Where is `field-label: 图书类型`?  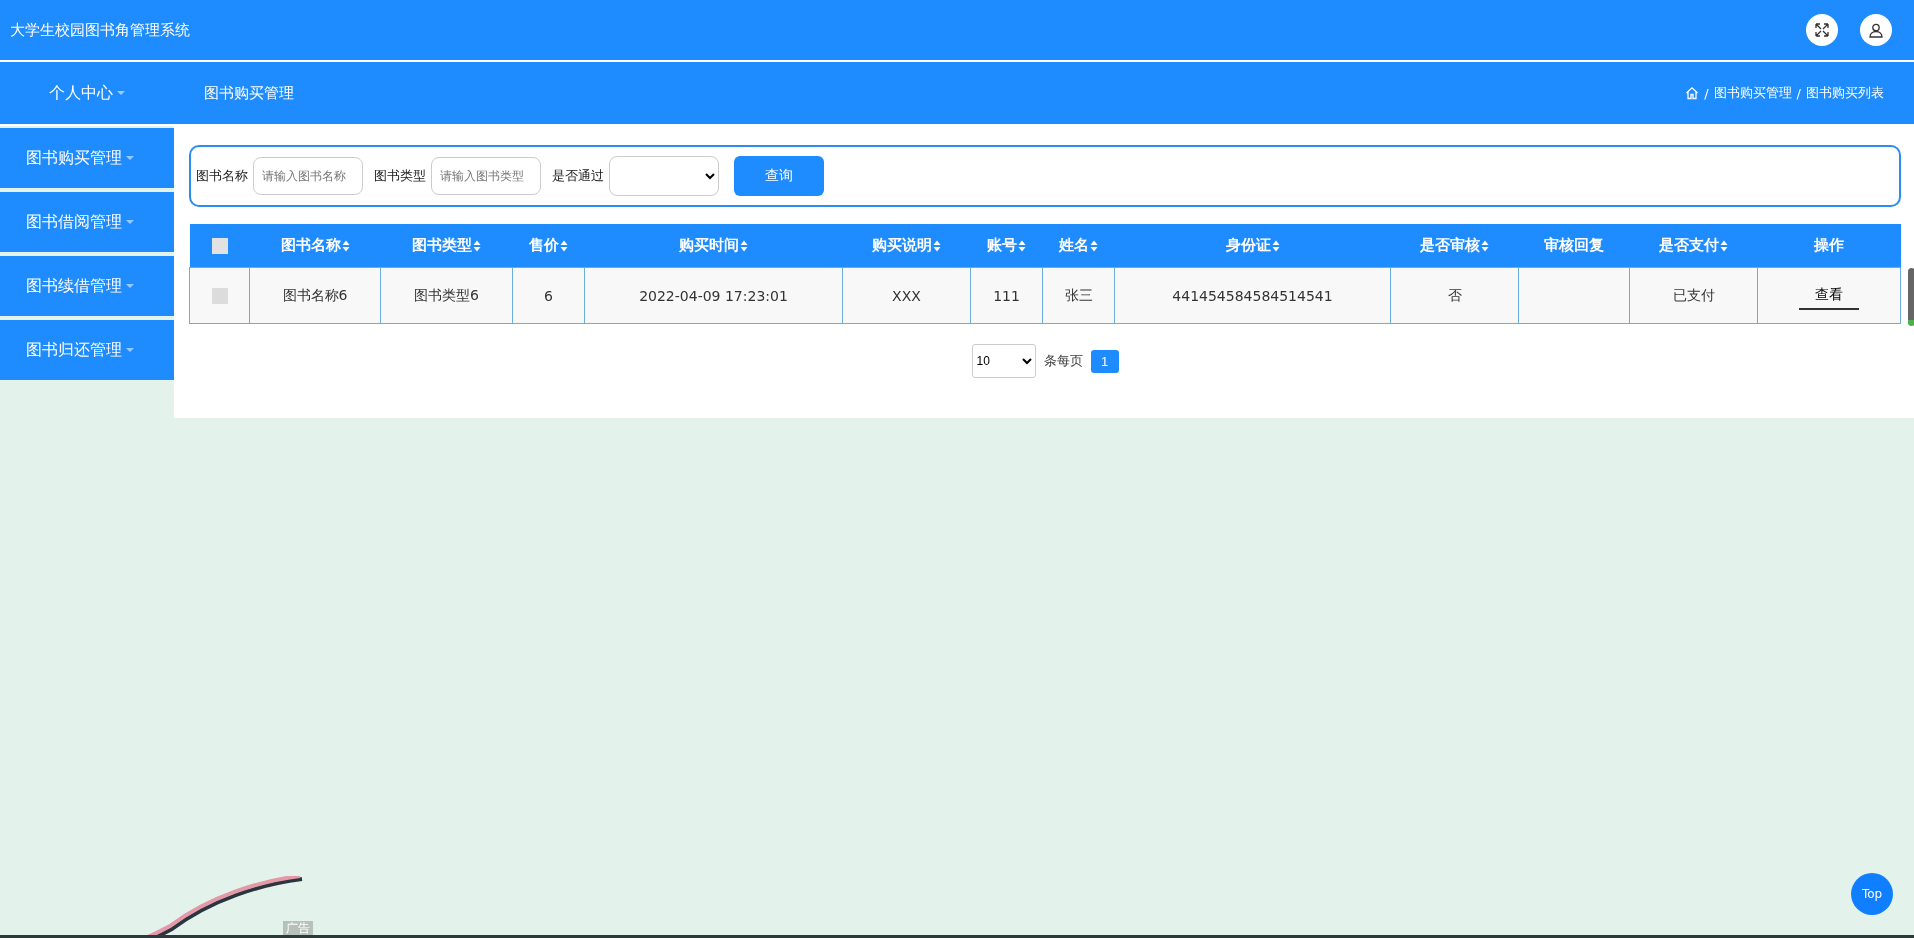
field-label: 图书类型 is located at coordinates (400, 176).